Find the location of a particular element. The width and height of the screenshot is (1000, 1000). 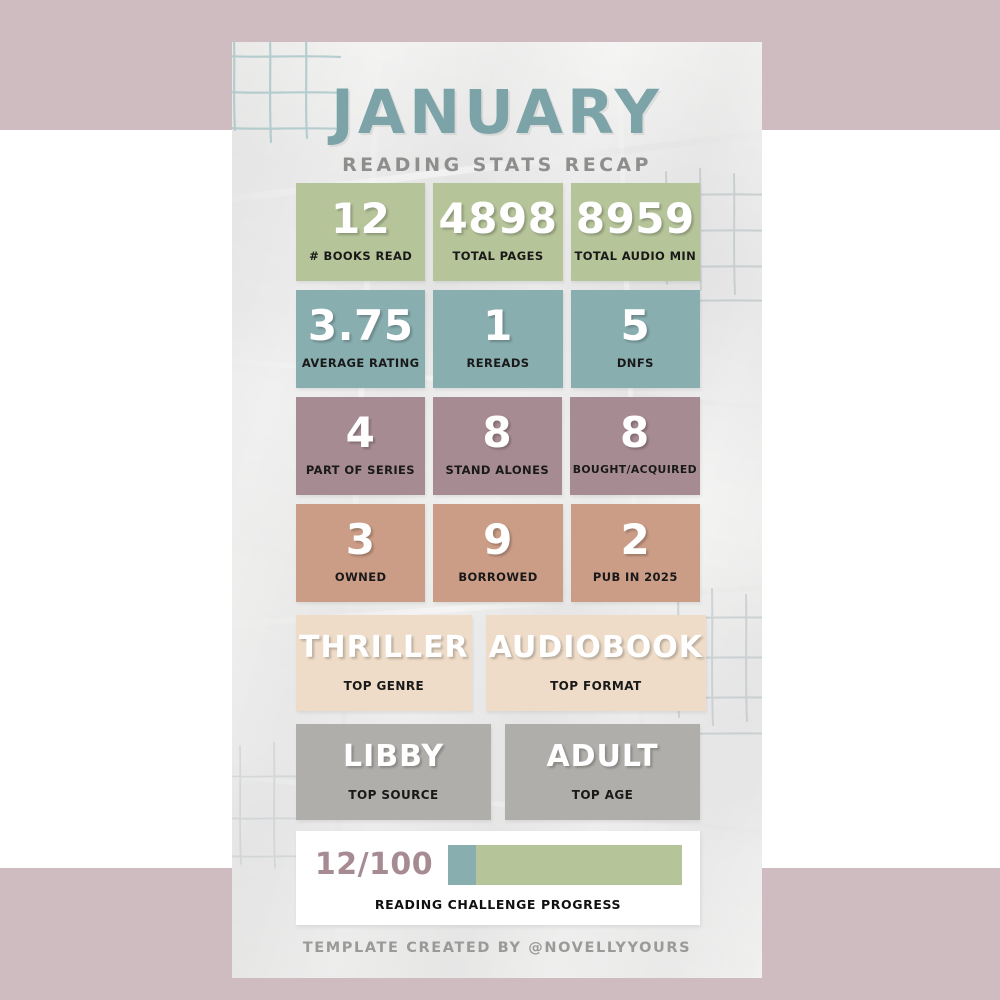

stat-card-rereads: 1 REREADS is located at coordinates (498, 339).